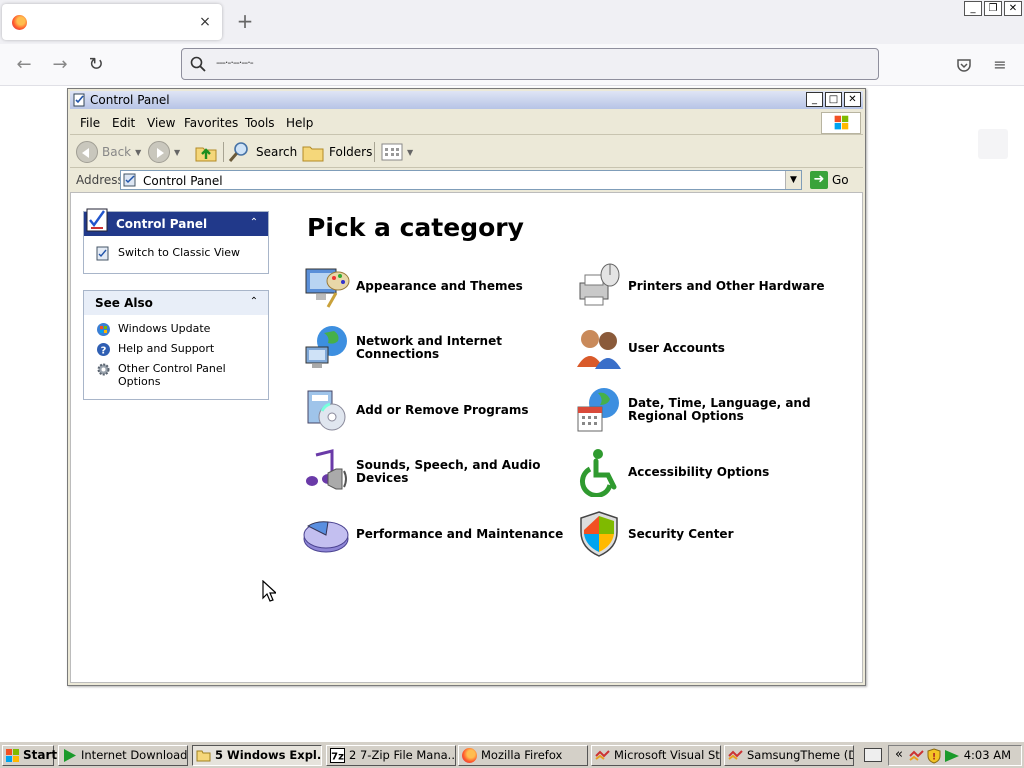  Describe the element at coordinates (726, 285) in the screenshot. I see `category-label: Printers and Other Hardware` at that location.